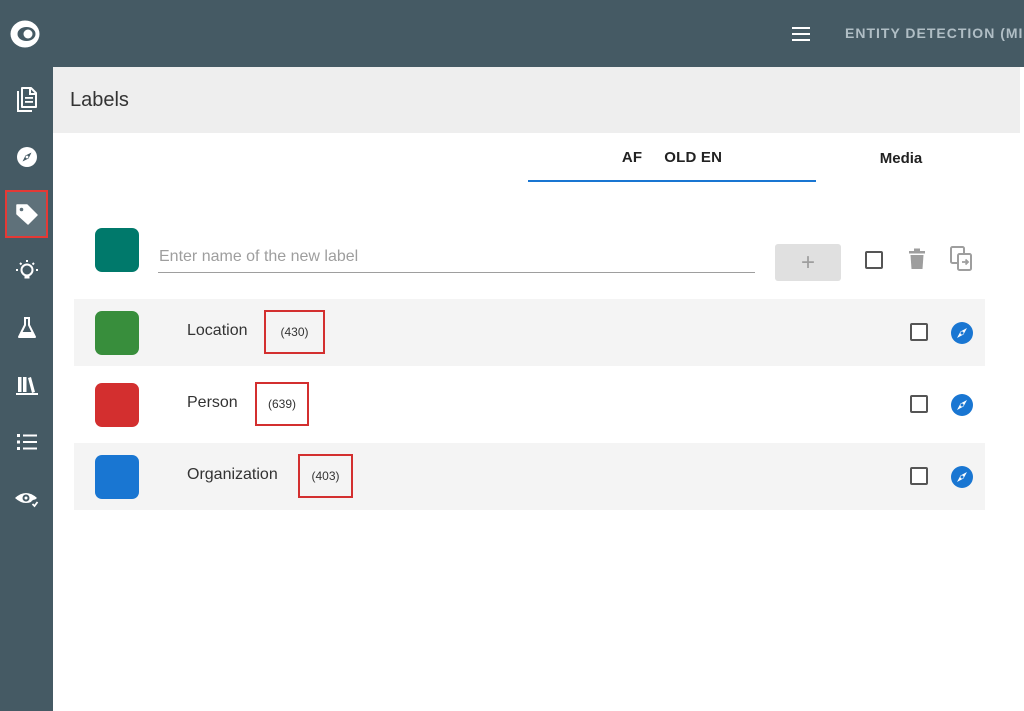 The height and width of the screenshot is (711, 1024). What do you see at coordinates (529, 332) in the screenshot?
I see `label-row-location: Location (430)` at bounding box center [529, 332].